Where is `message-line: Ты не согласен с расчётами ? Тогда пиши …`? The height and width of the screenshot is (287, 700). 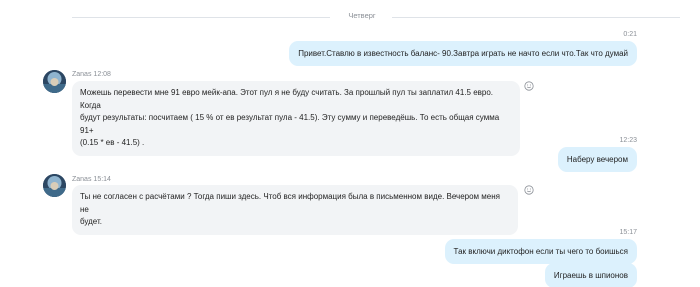
message-line: Ты не согласен с расчётами ? Тогда пиши … is located at coordinates (290, 203).